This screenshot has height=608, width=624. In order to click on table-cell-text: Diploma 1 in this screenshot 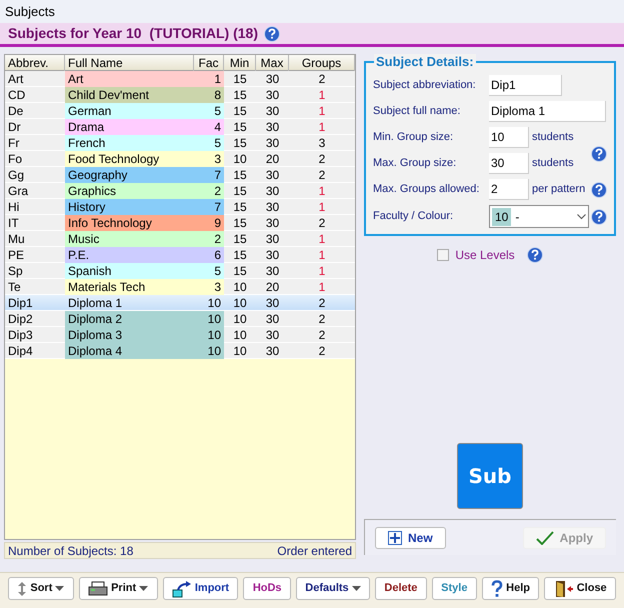, I will do `click(95, 303)`.